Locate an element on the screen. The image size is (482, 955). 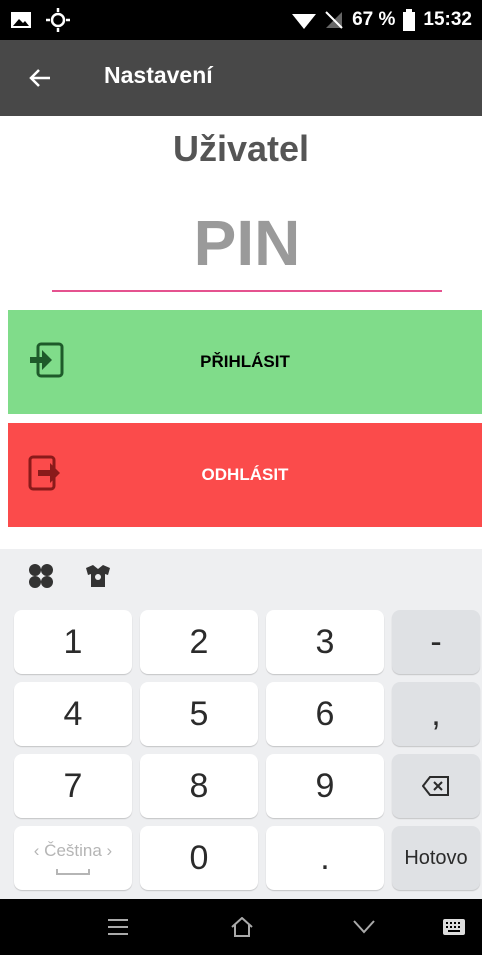
backspace-icon is located at coordinates (435, 786).